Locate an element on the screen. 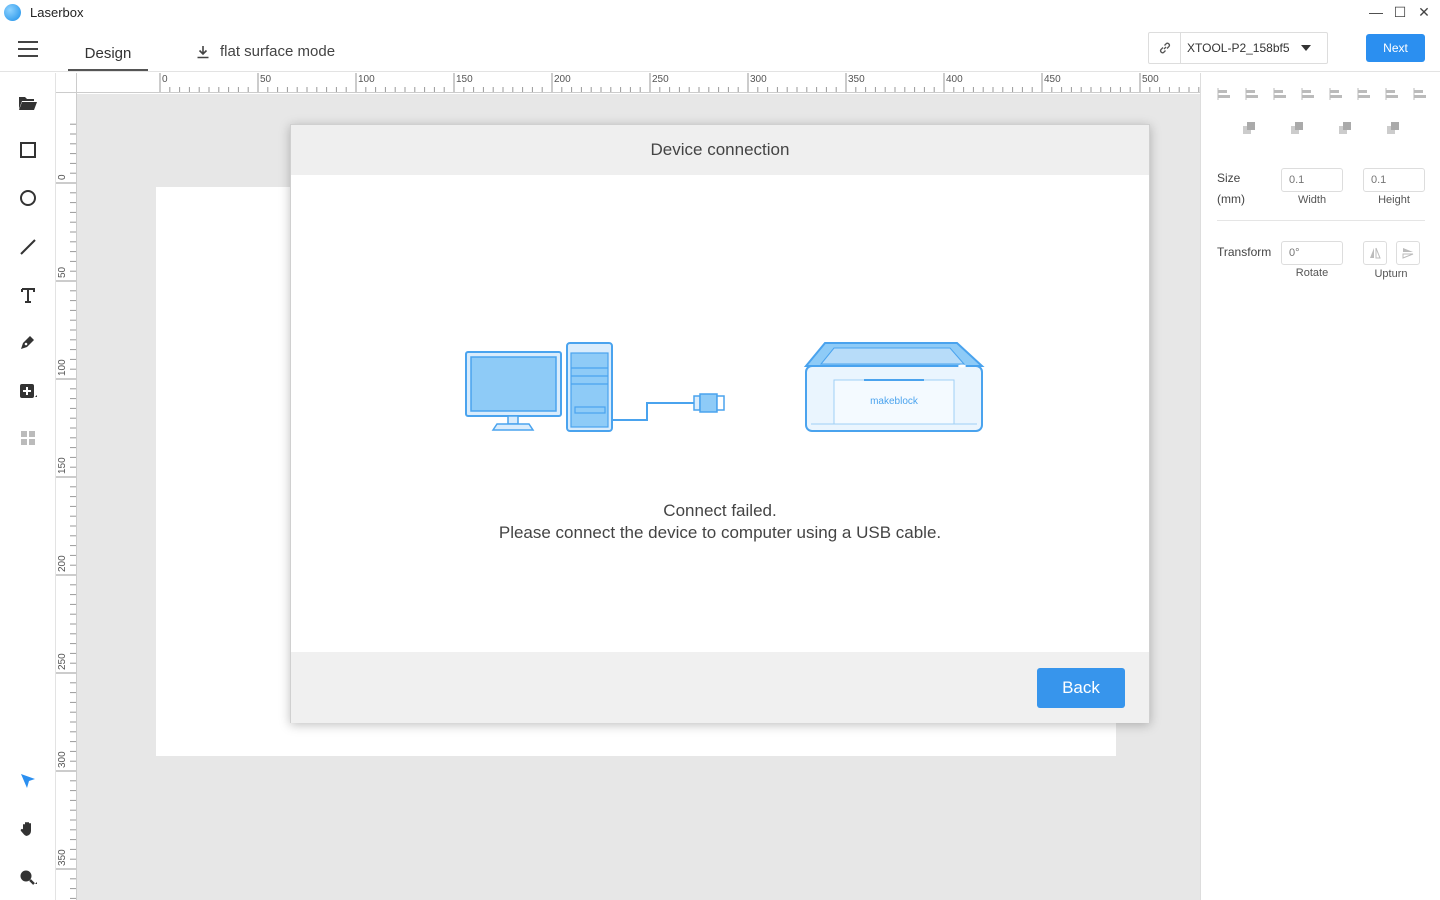  size-label: Size is located at coordinates (1229, 178).